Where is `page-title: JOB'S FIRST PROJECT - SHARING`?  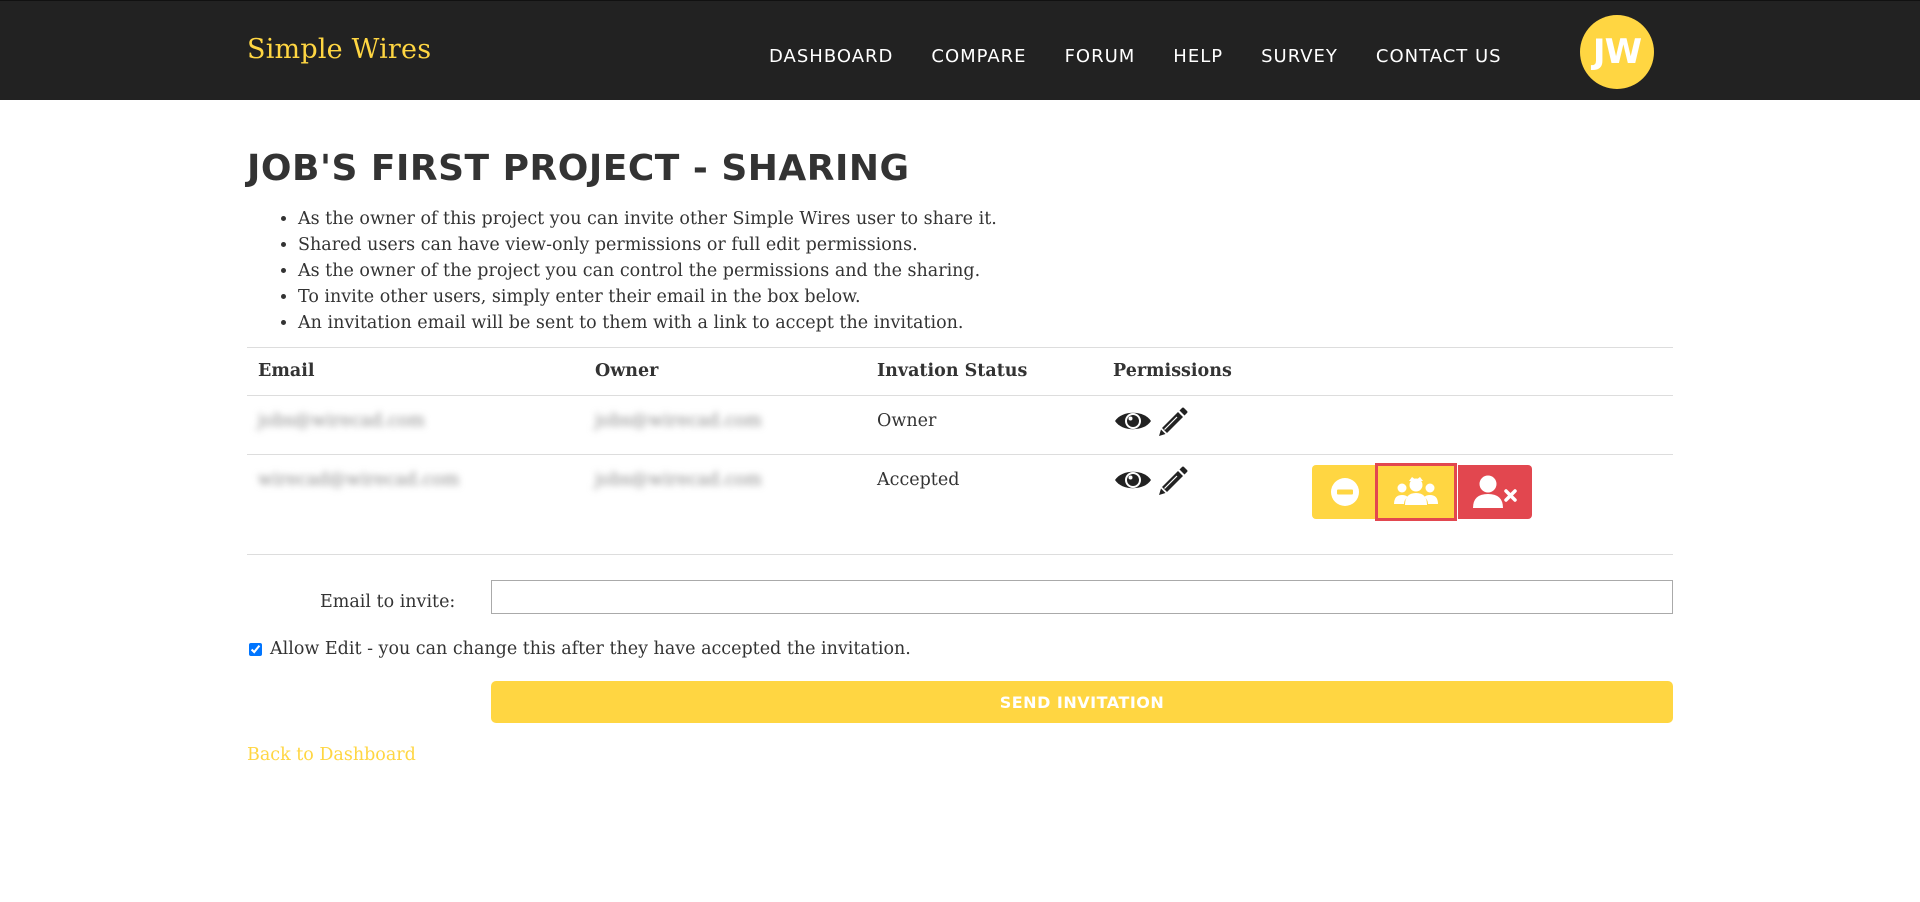 page-title: JOB'S FIRST PROJECT - SHARING is located at coordinates (578, 168).